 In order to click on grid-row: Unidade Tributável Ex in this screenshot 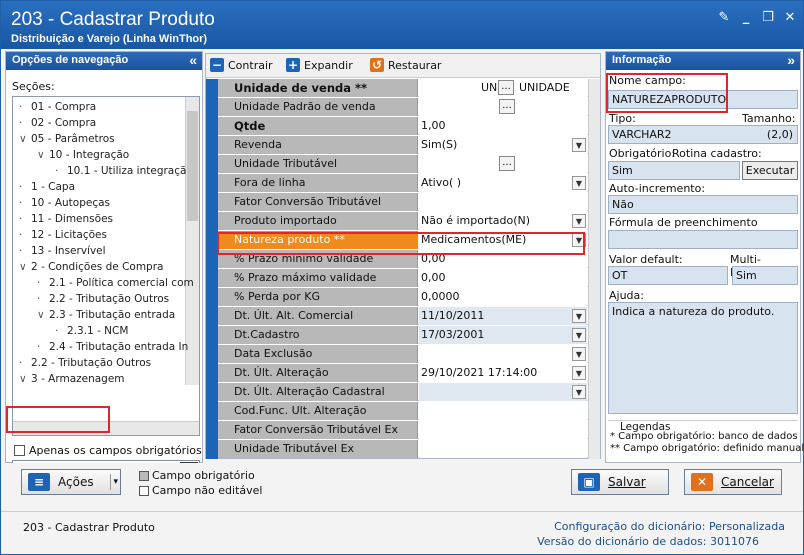, I will do `click(403, 449)`.